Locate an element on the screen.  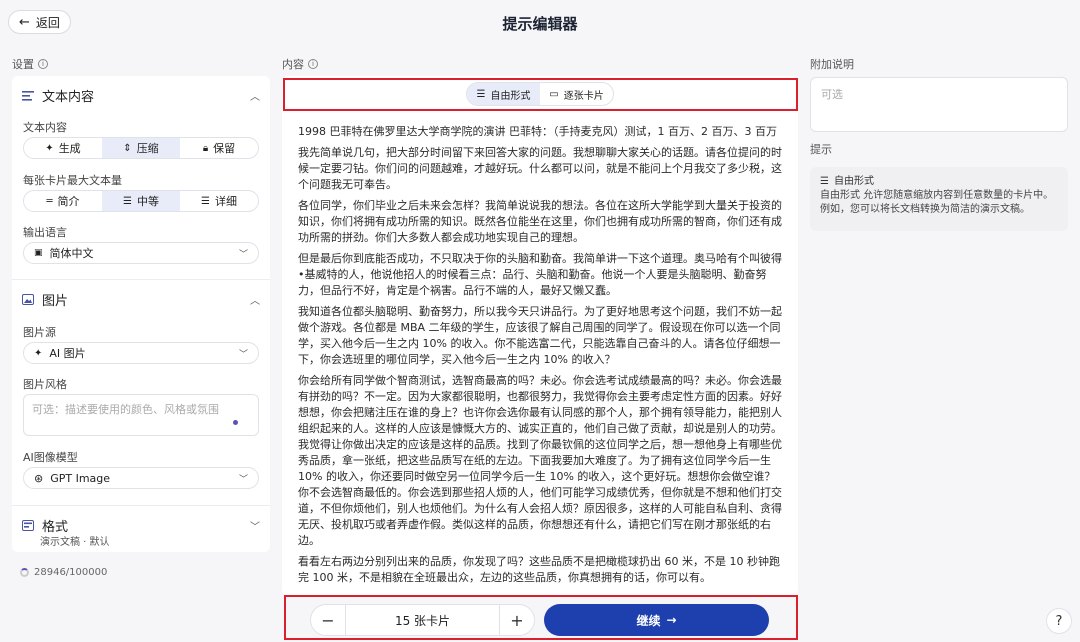
decrement-button: − is located at coordinates (328, 620).